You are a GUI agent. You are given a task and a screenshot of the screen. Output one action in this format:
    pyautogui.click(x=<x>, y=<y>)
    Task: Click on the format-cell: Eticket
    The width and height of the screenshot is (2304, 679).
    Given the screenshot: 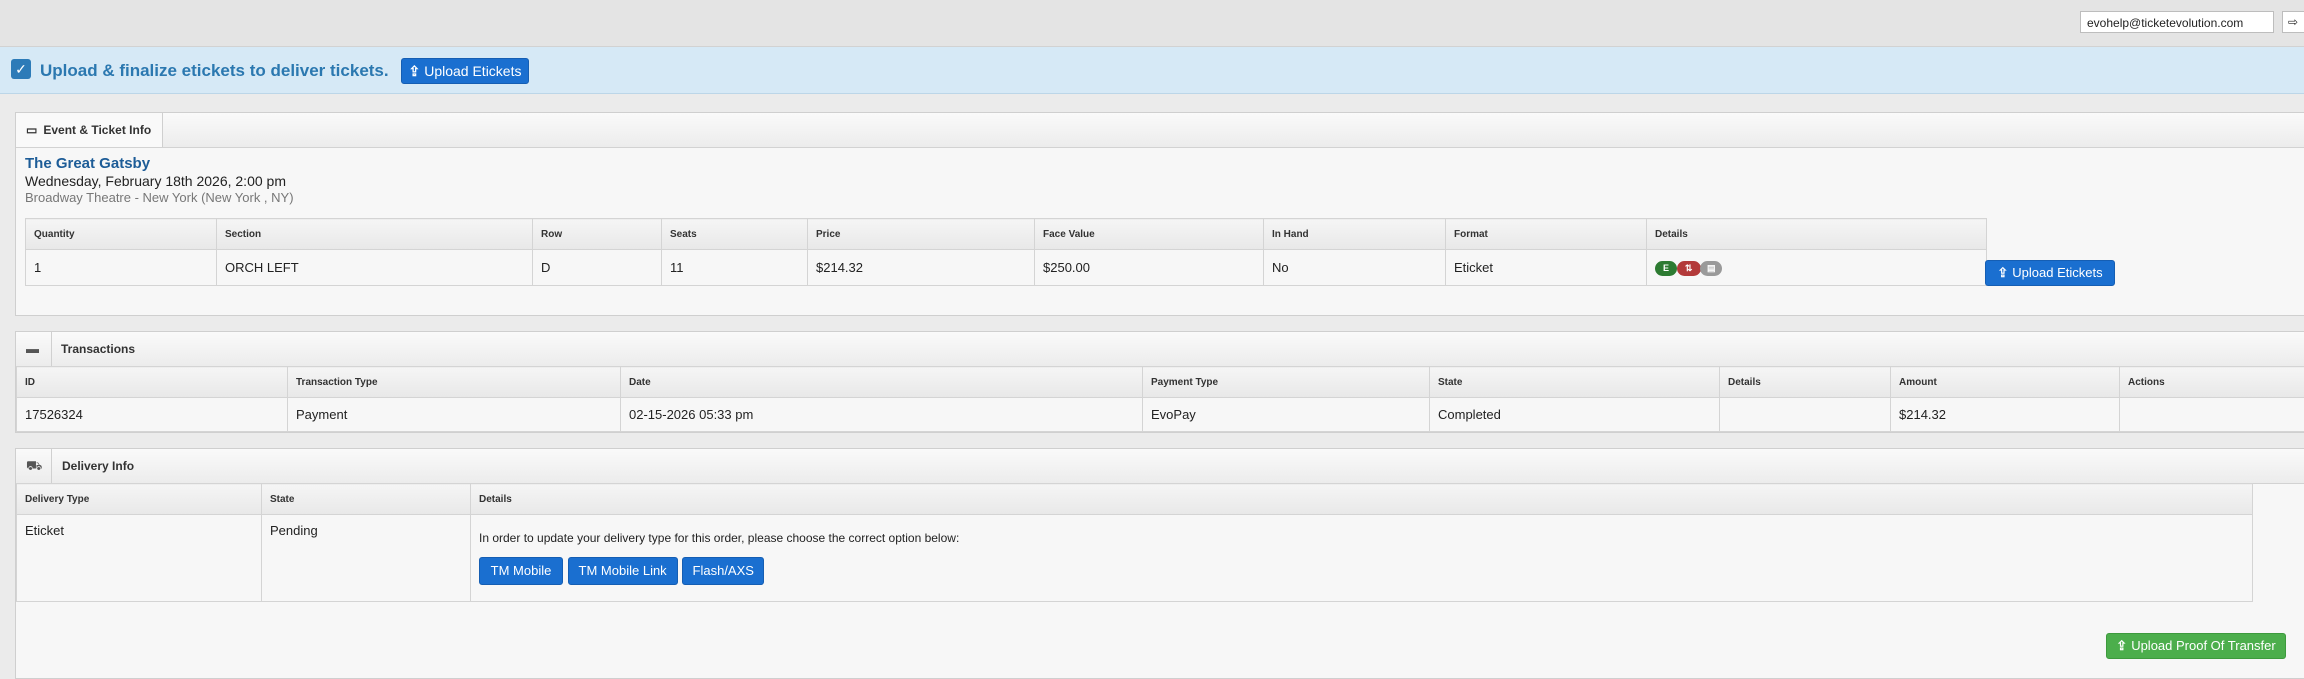 What is the action you would take?
    pyautogui.click(x=1546, y=267)
    